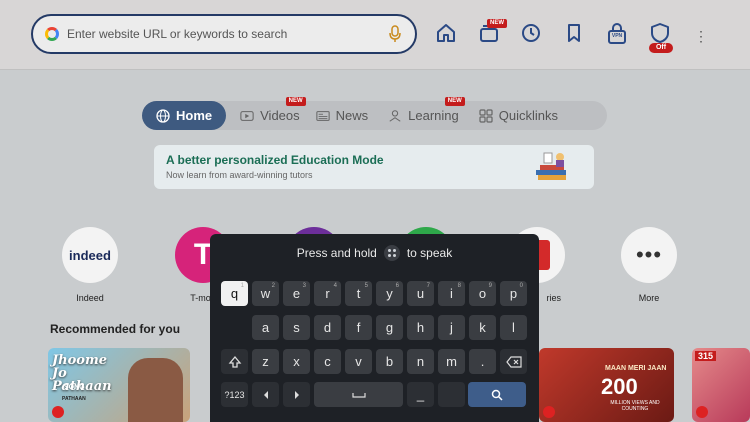 The height and width of the screenshot is (422, 750). Describe the element at coordinates (395, 116) in the screenshot. I see `learning-icon` at that location.